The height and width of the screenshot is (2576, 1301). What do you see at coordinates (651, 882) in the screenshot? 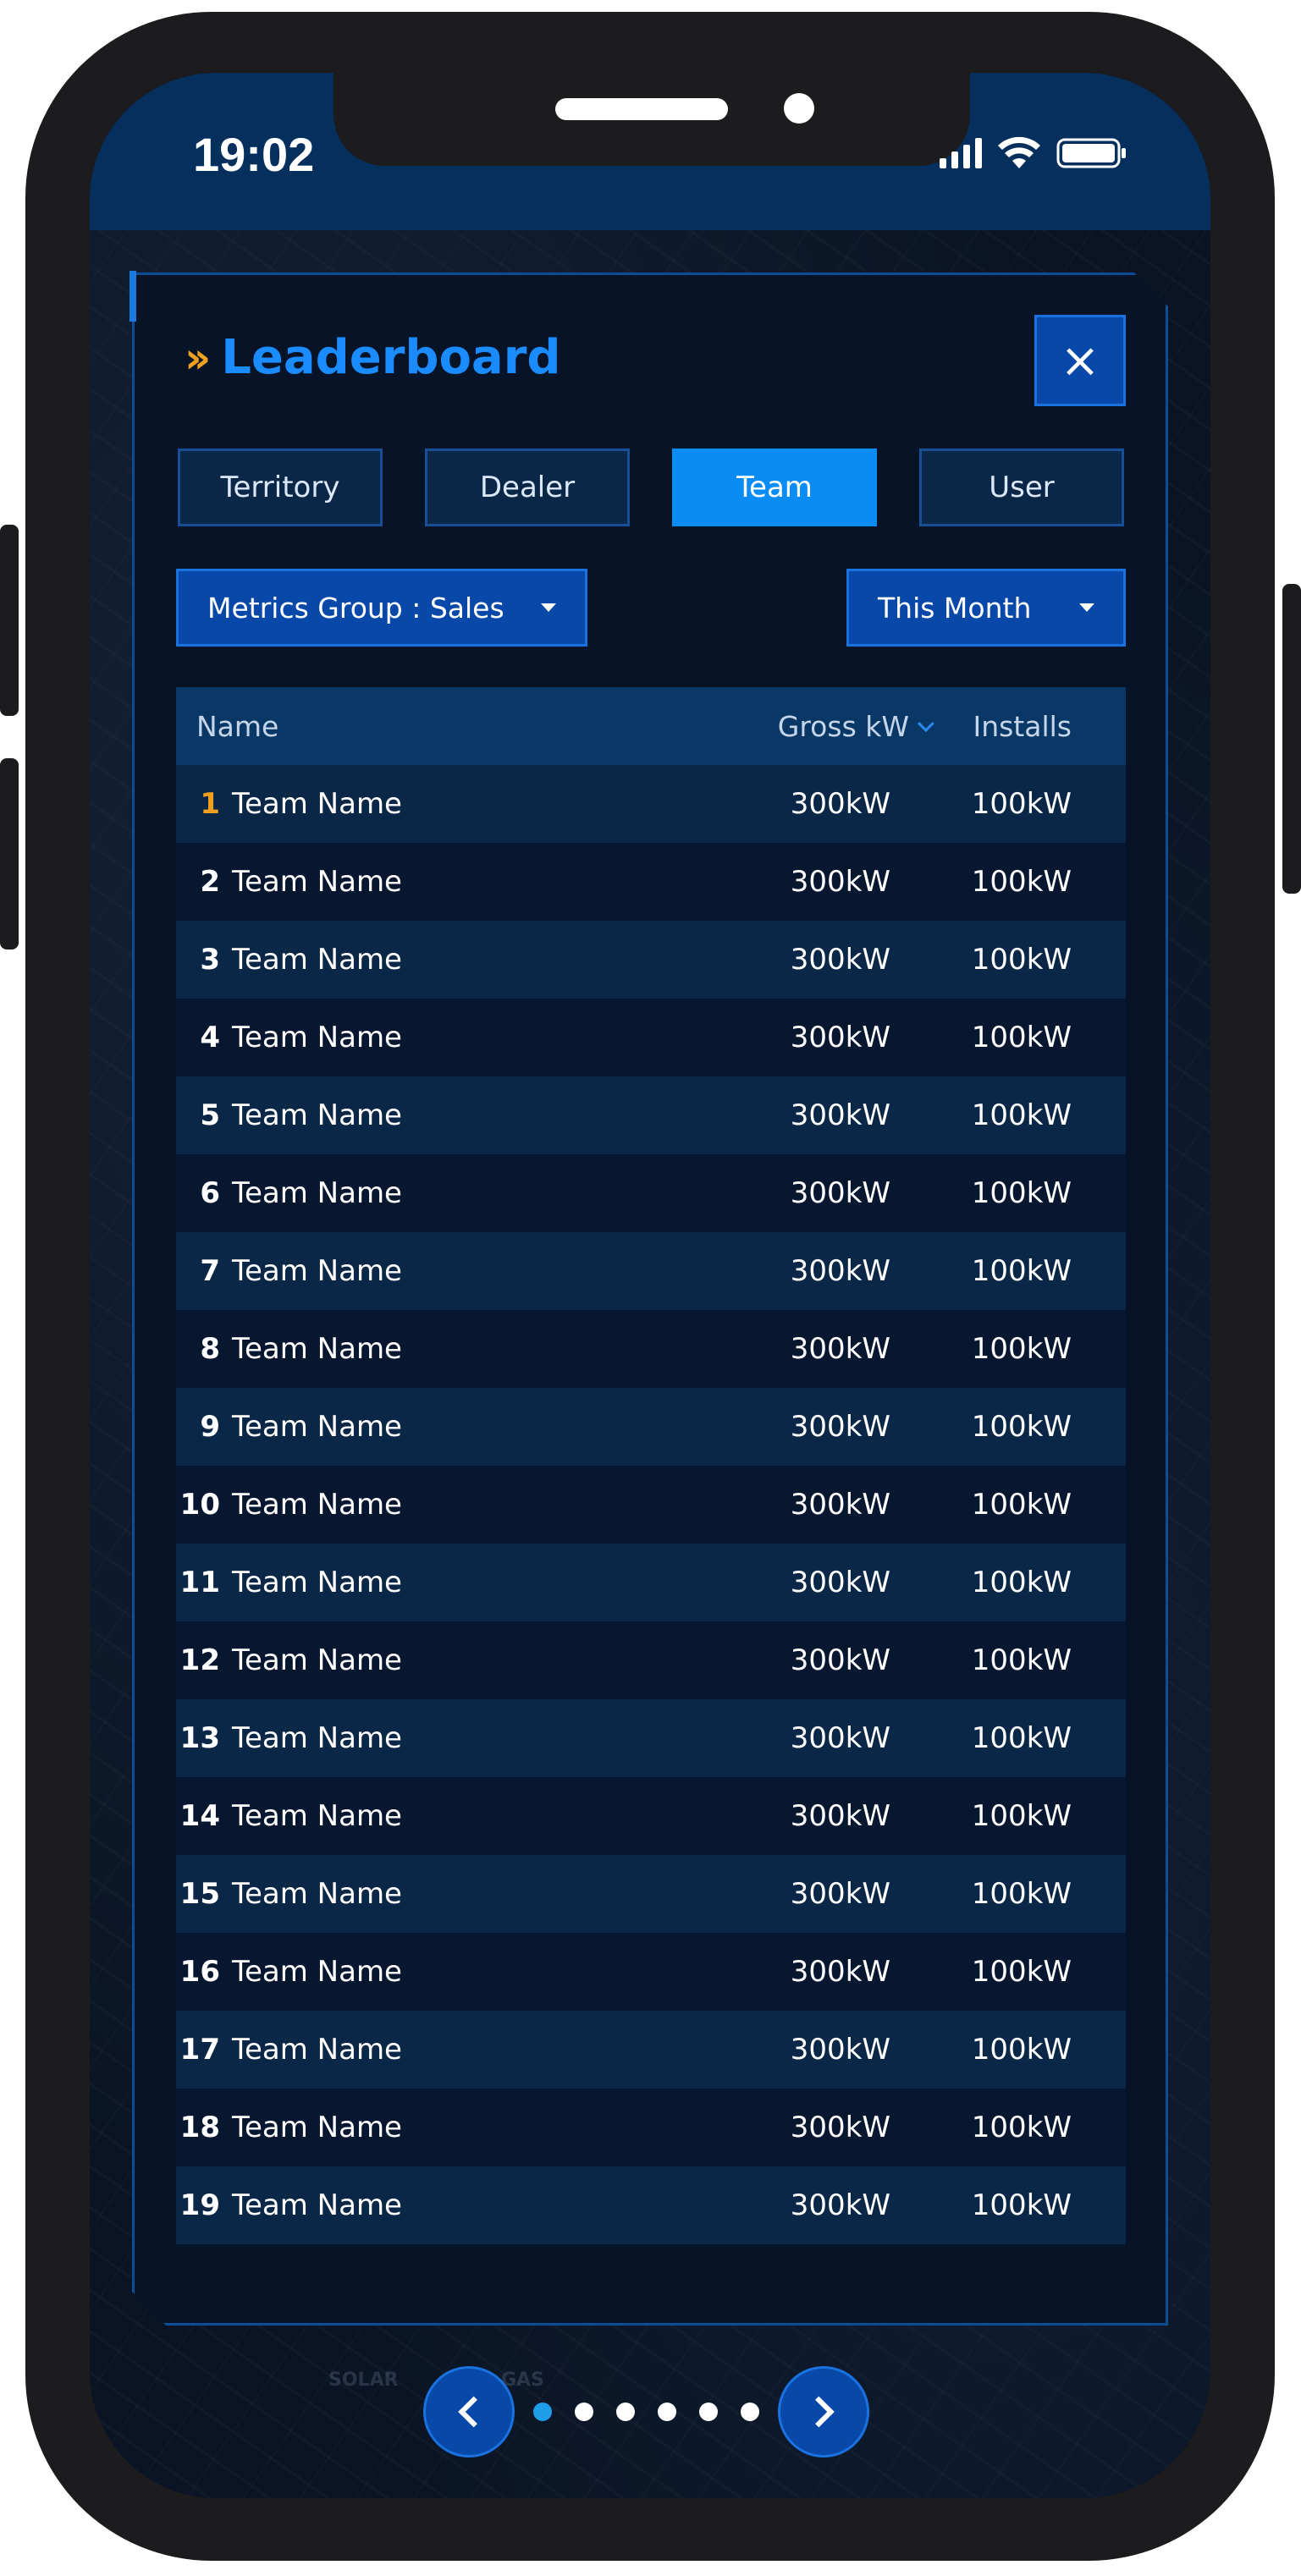
I see `table-row: 2 Team Name 300kW 100kW` at bounding box center [651, 882].